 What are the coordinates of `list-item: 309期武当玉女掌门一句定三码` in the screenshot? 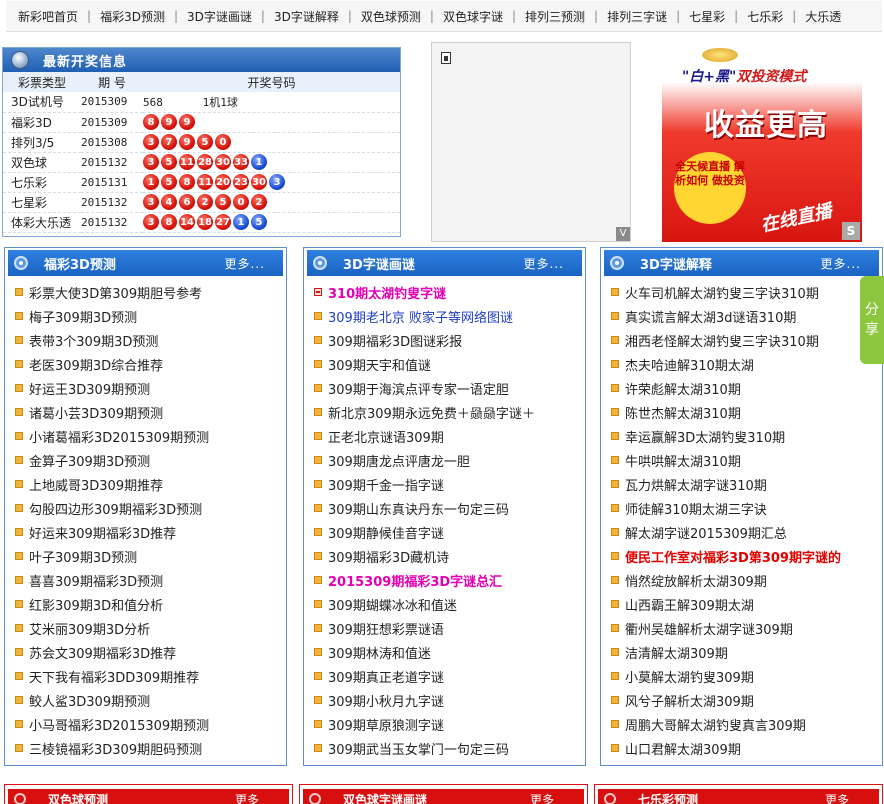 It's located at (449, 748).